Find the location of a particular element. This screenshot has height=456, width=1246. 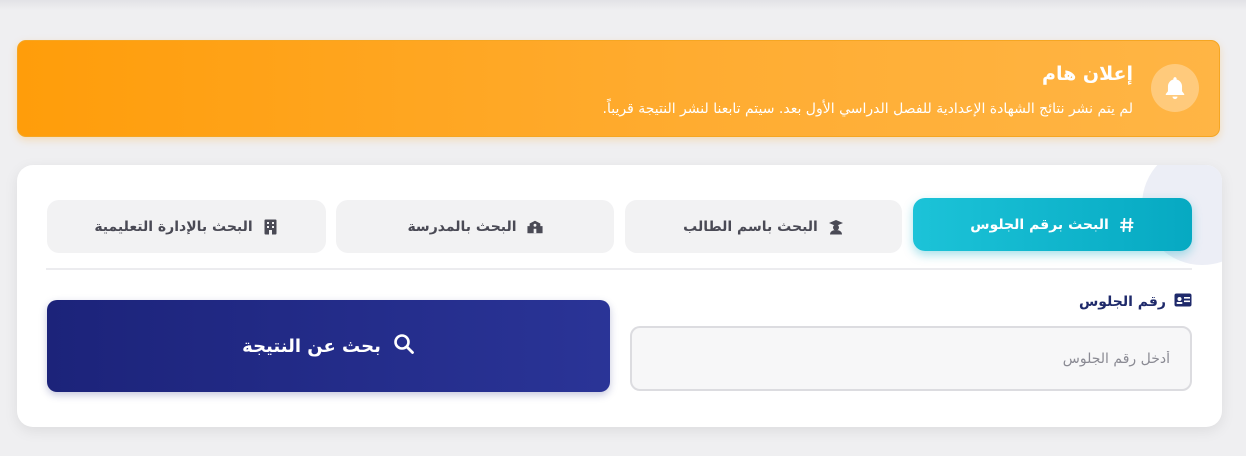

tabs-divider is located at coordinates (619, 269).